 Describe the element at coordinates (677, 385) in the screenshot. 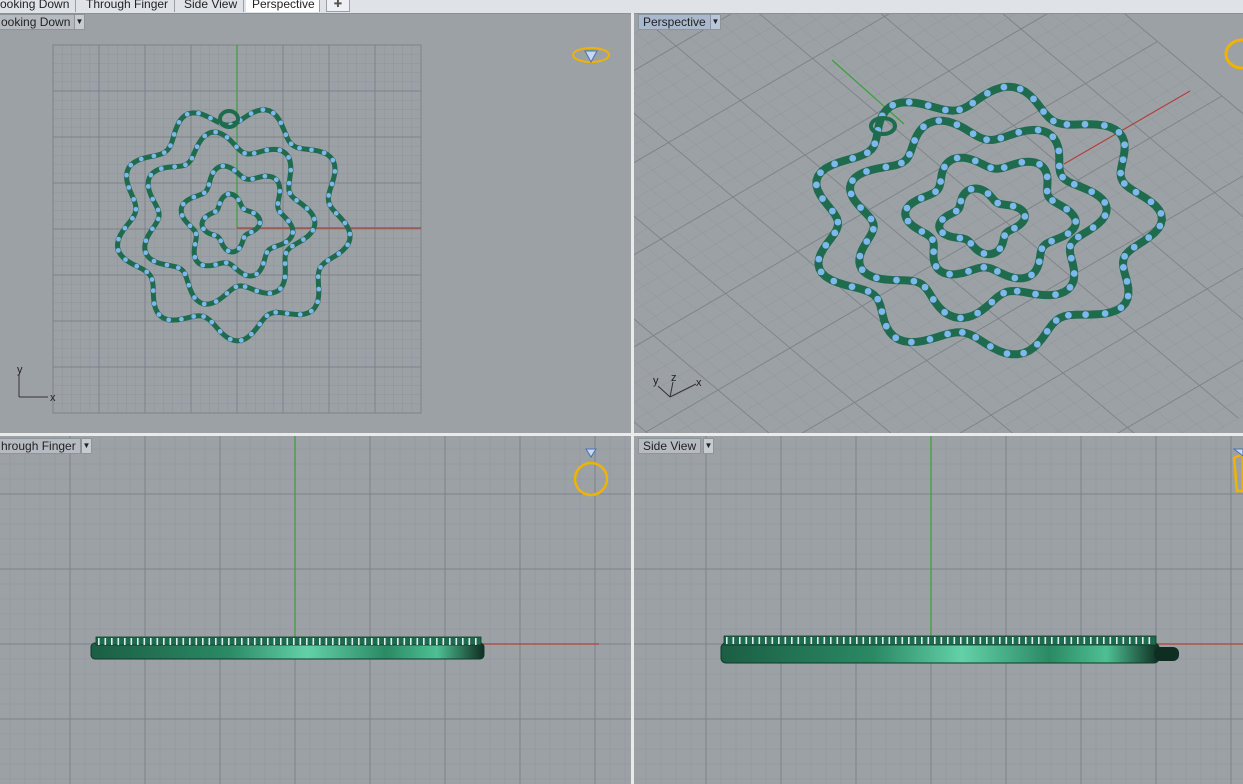

I see `world-axes-icon: y z x` at that location.